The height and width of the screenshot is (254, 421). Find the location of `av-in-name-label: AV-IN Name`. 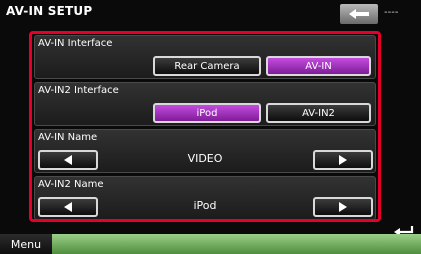

av-in-name-label: AV-IN Name is located at coordinates (68, 137).